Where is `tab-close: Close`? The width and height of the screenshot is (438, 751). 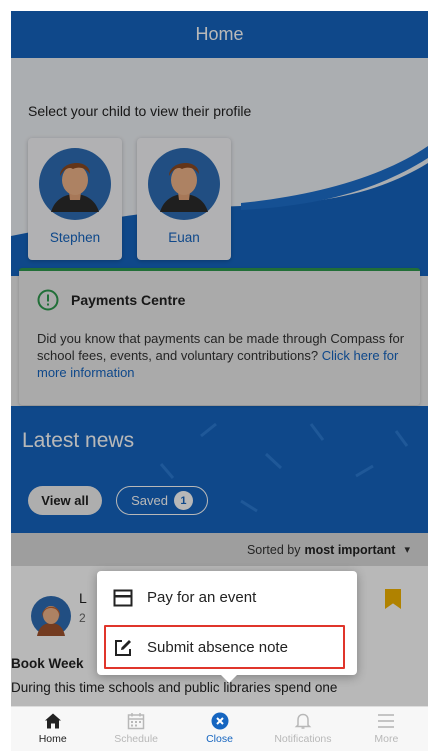 tab-close: Close is located at coordinates (219, 729).